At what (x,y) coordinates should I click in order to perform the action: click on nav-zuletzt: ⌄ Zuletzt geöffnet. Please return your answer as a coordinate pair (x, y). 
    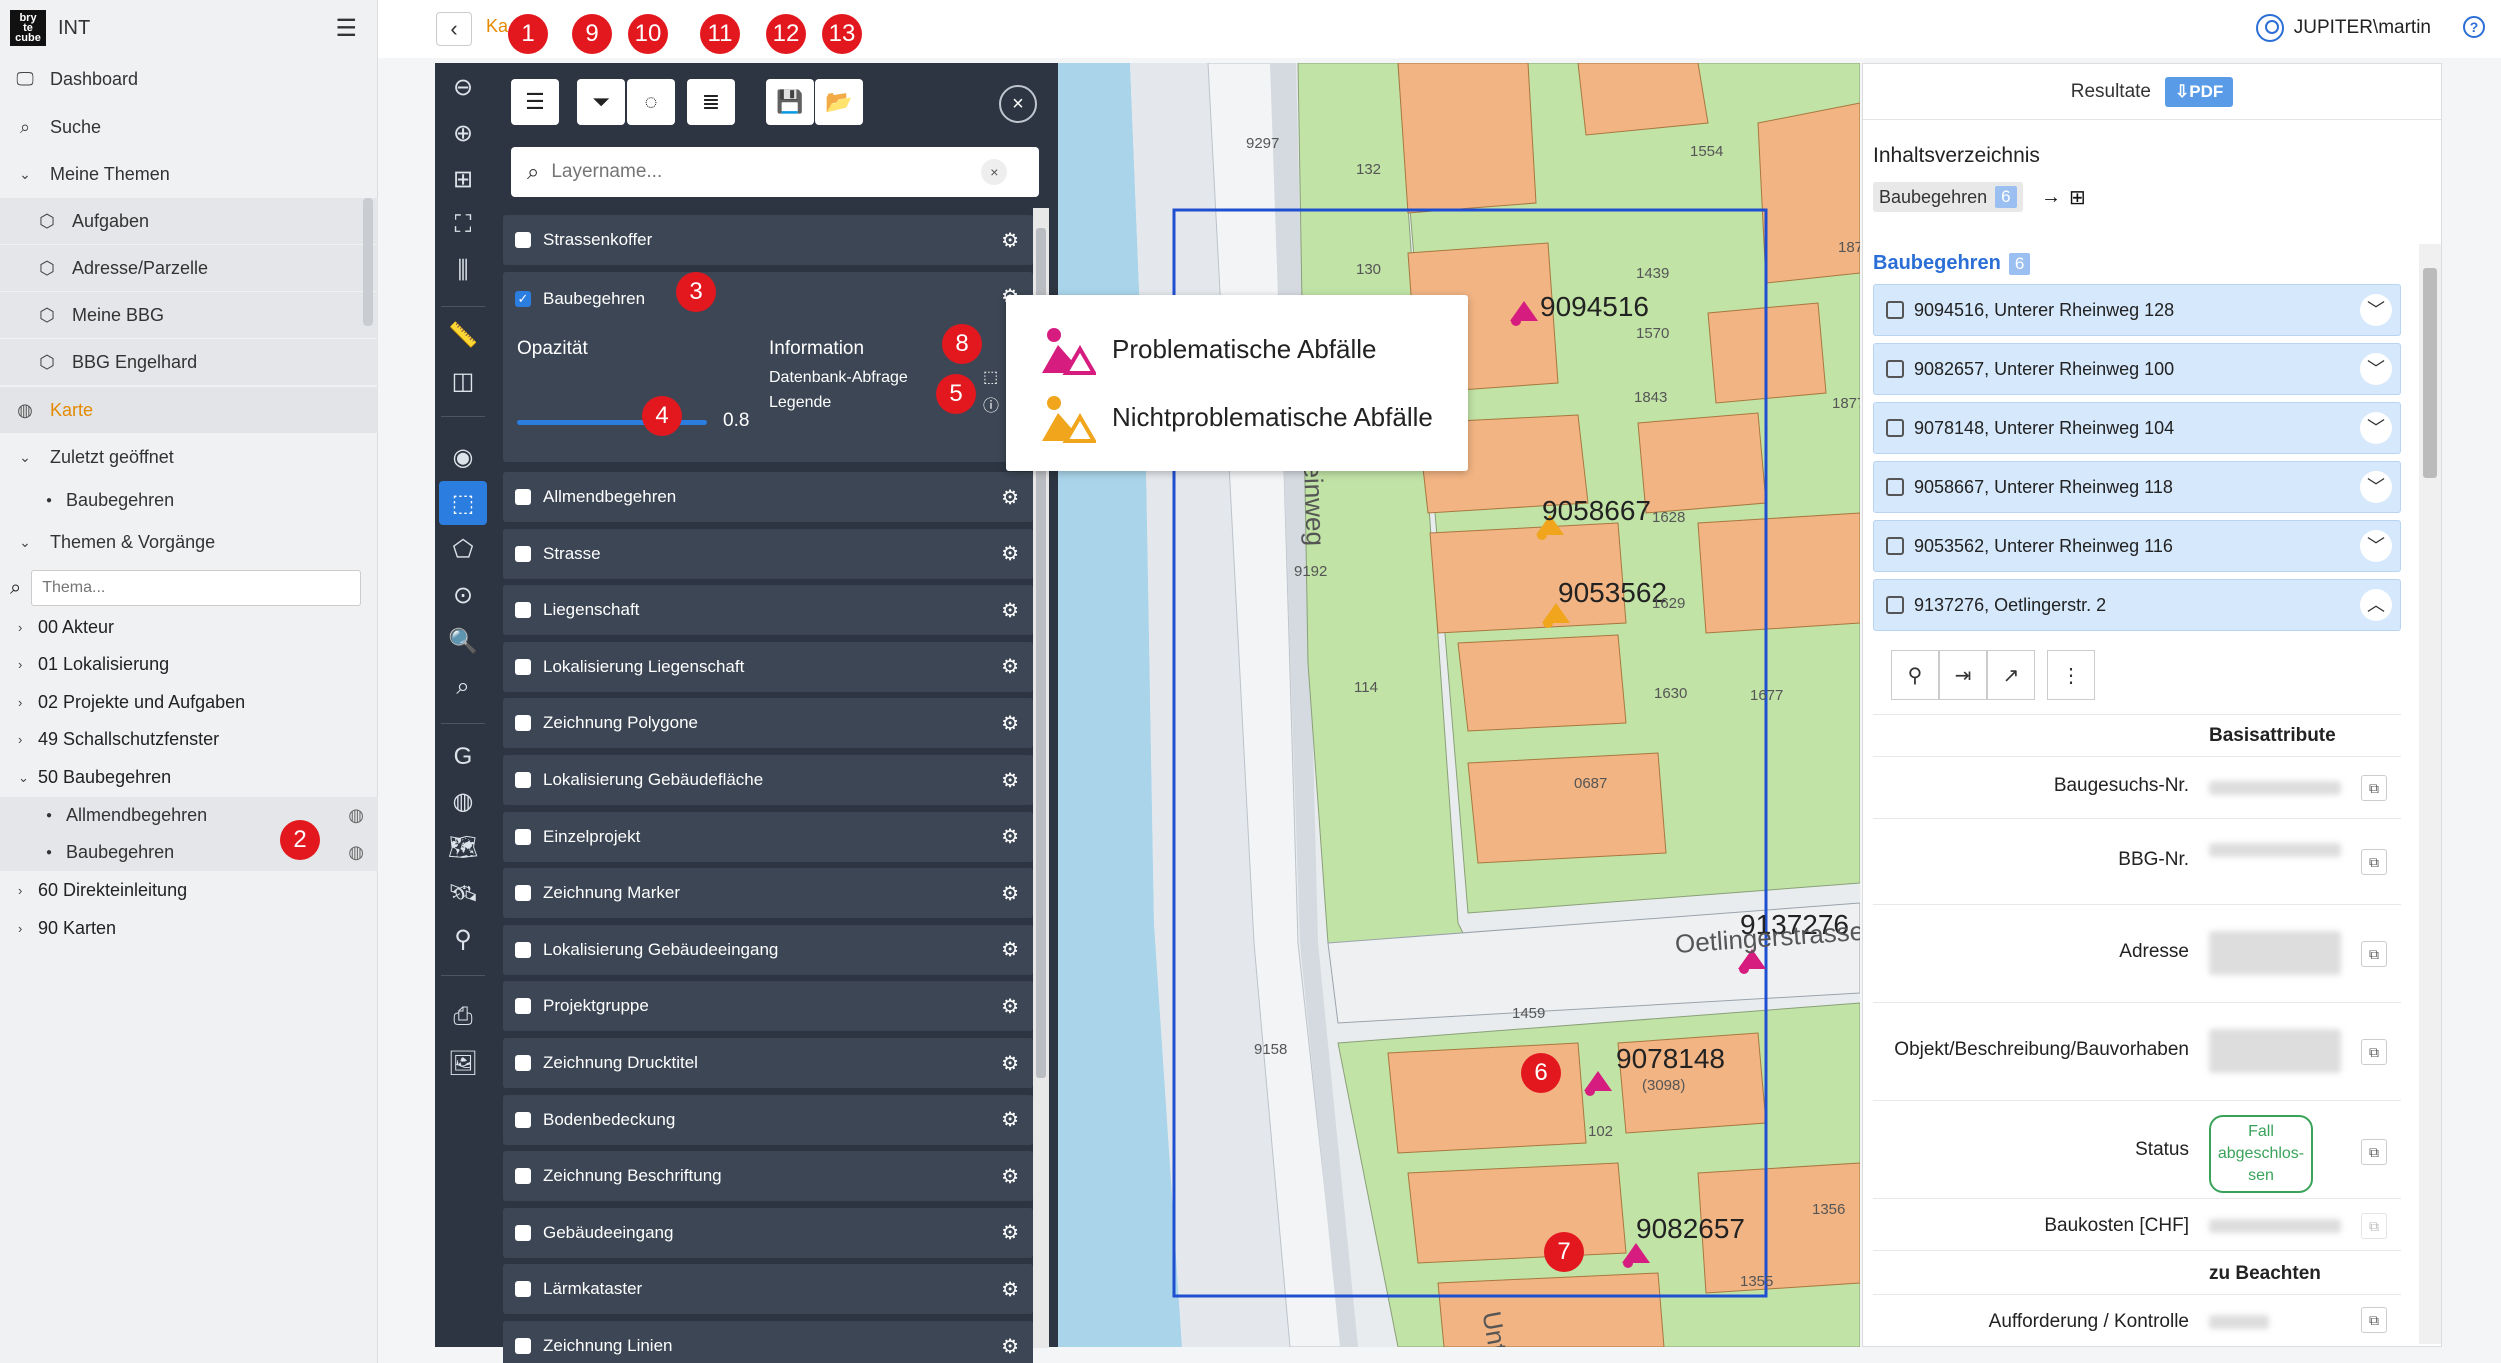
    Looking at the image, I should click on (189, 457).